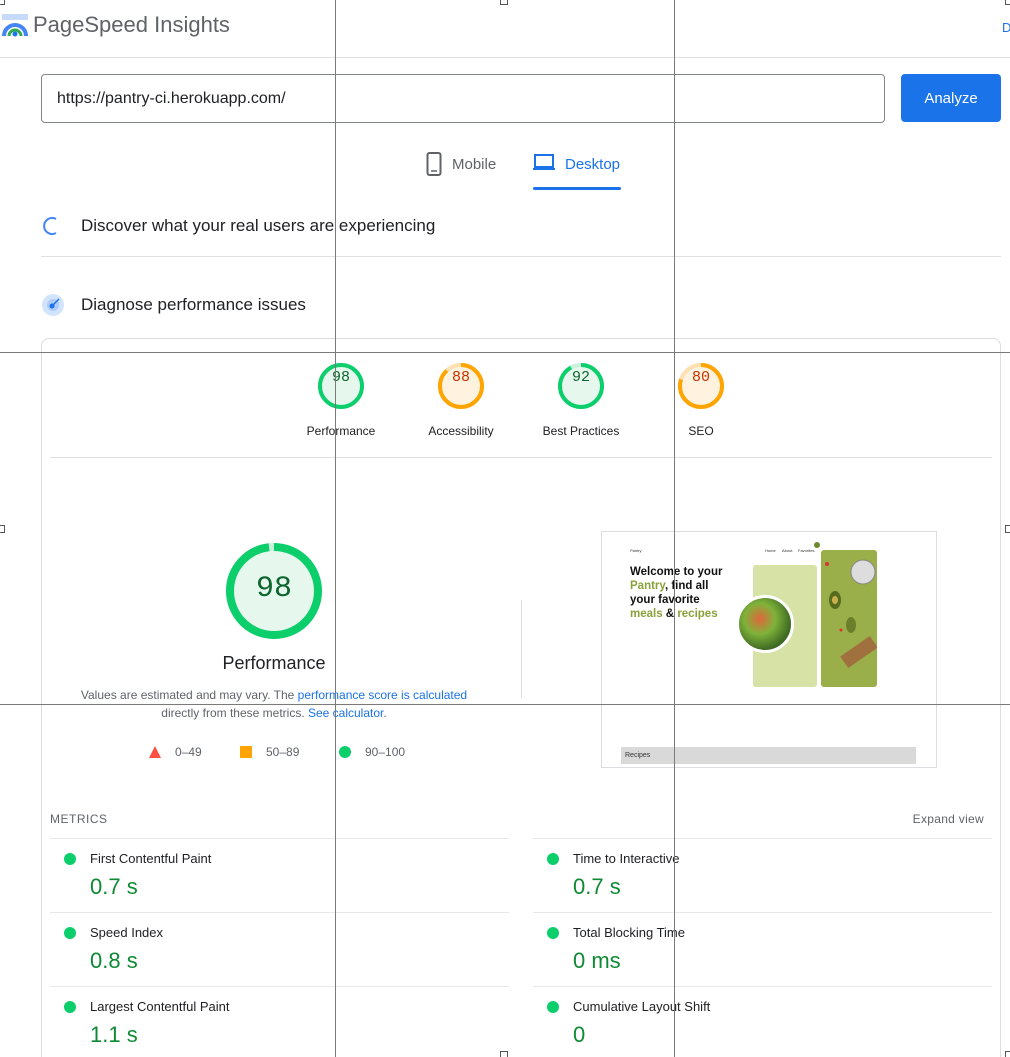  Describe the element at coordinates (505, 29) in the screenshot. I see `app-header: PageSpeed Insights D` at that location.